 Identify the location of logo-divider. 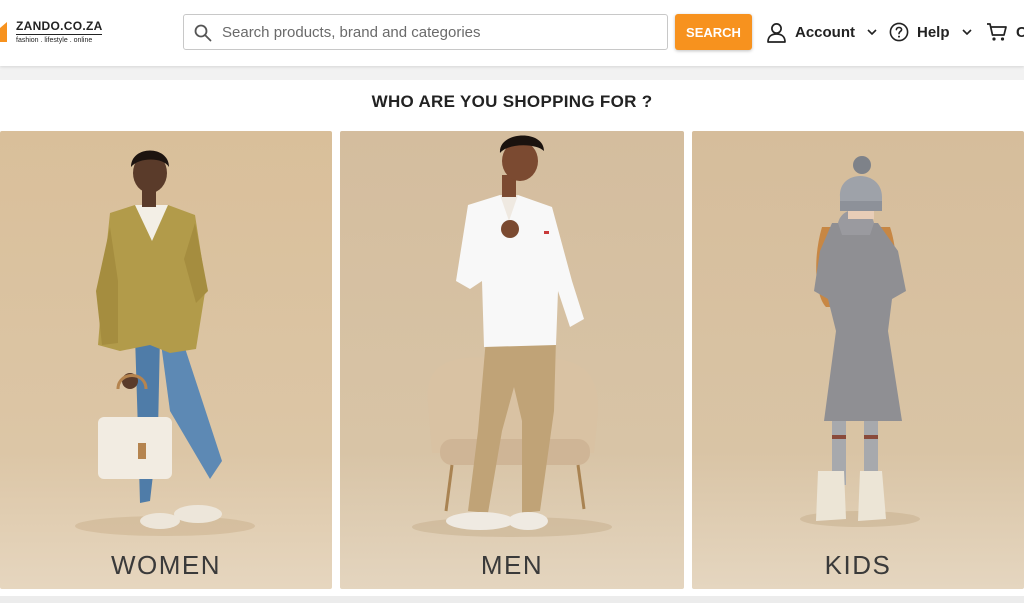
(59, 34).